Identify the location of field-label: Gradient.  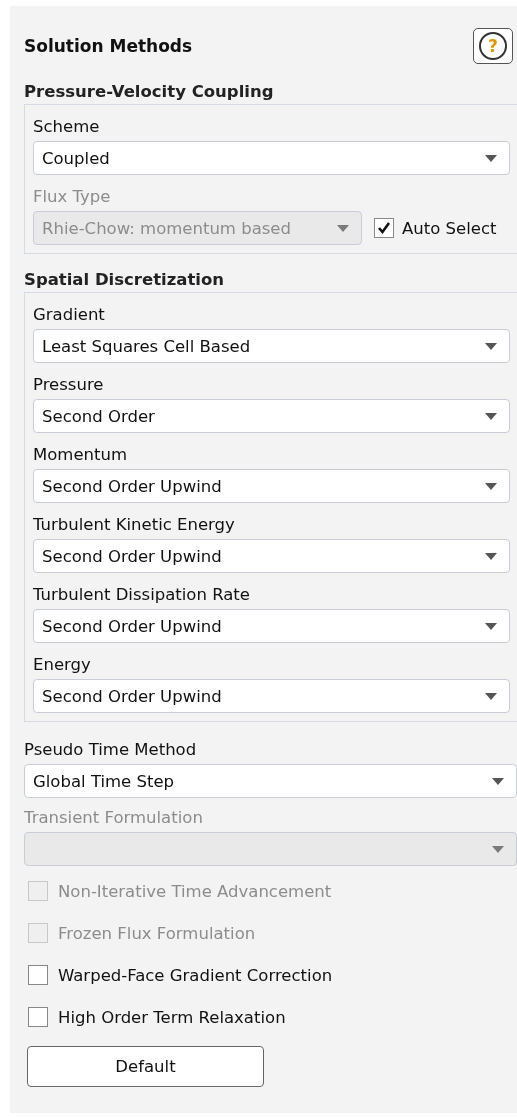
(69, 315).